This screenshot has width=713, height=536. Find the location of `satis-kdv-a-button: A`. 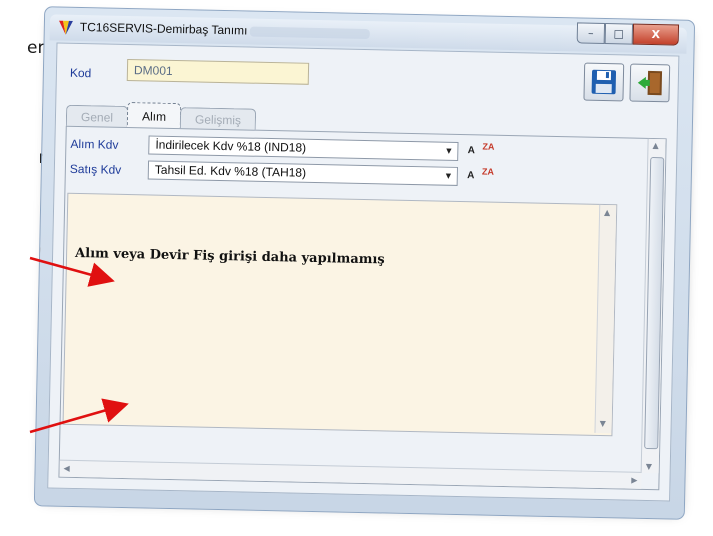

satis-kdv-a-button: A is located at coordinates (471, 176).